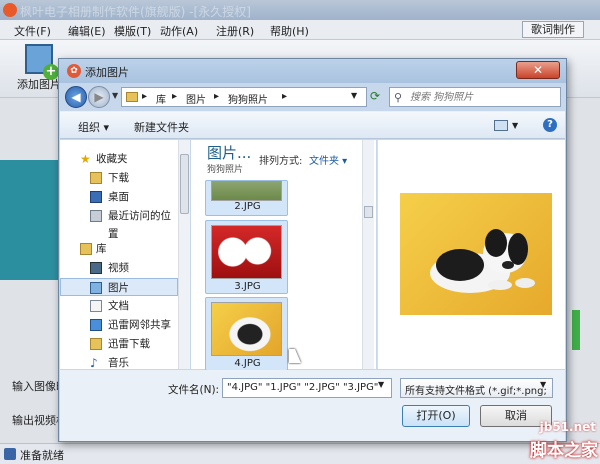  I want to click on search-input, so click(484, 97).